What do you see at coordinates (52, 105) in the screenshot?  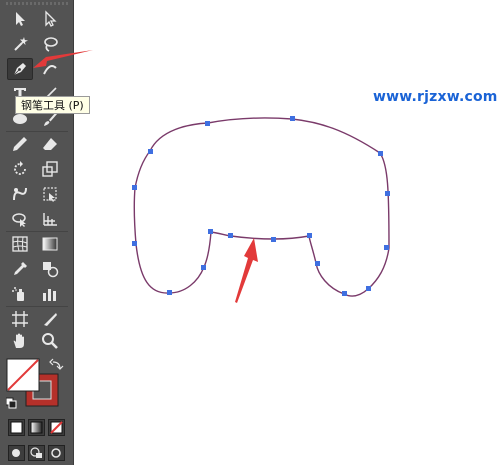 I see `pen-tool-tooltip: 钢笔工具 (P)` at bounding box center [52, 105].